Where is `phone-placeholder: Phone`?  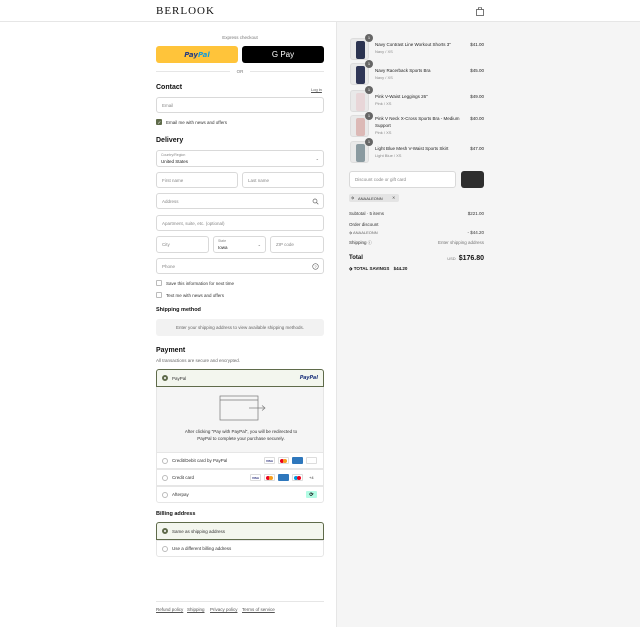
phone-placeholder: Phone is located at coordinates (169, 266).